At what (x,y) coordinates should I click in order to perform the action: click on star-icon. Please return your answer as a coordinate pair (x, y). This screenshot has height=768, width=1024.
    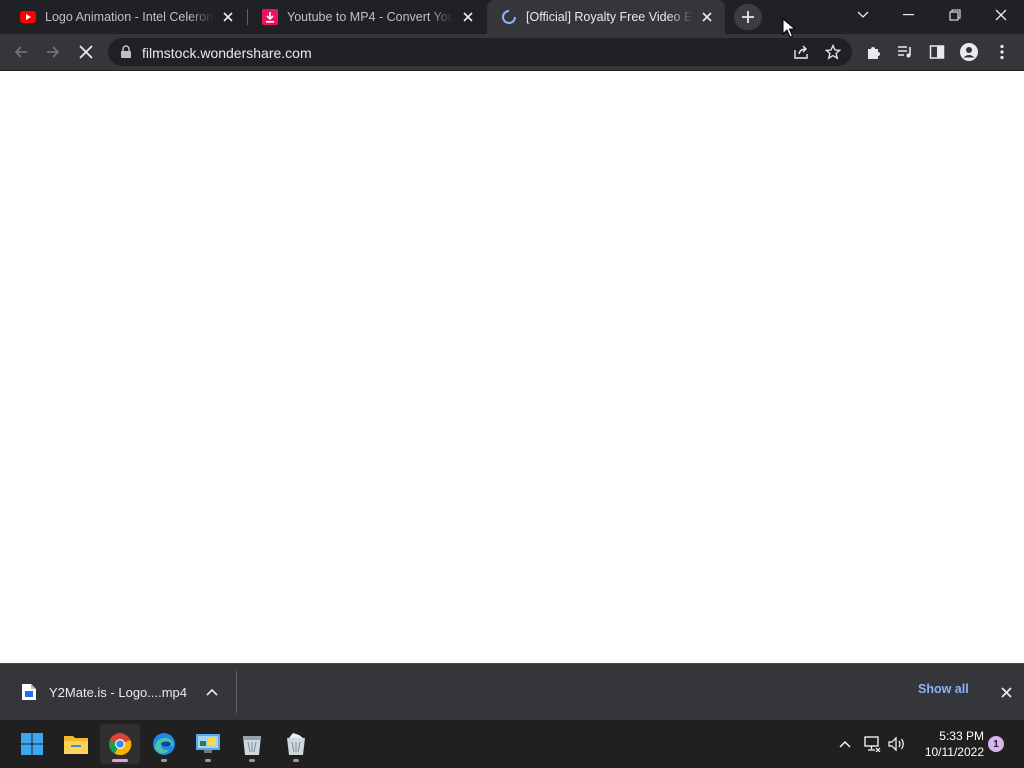
    Looking at the image, I should click on (833, 52).